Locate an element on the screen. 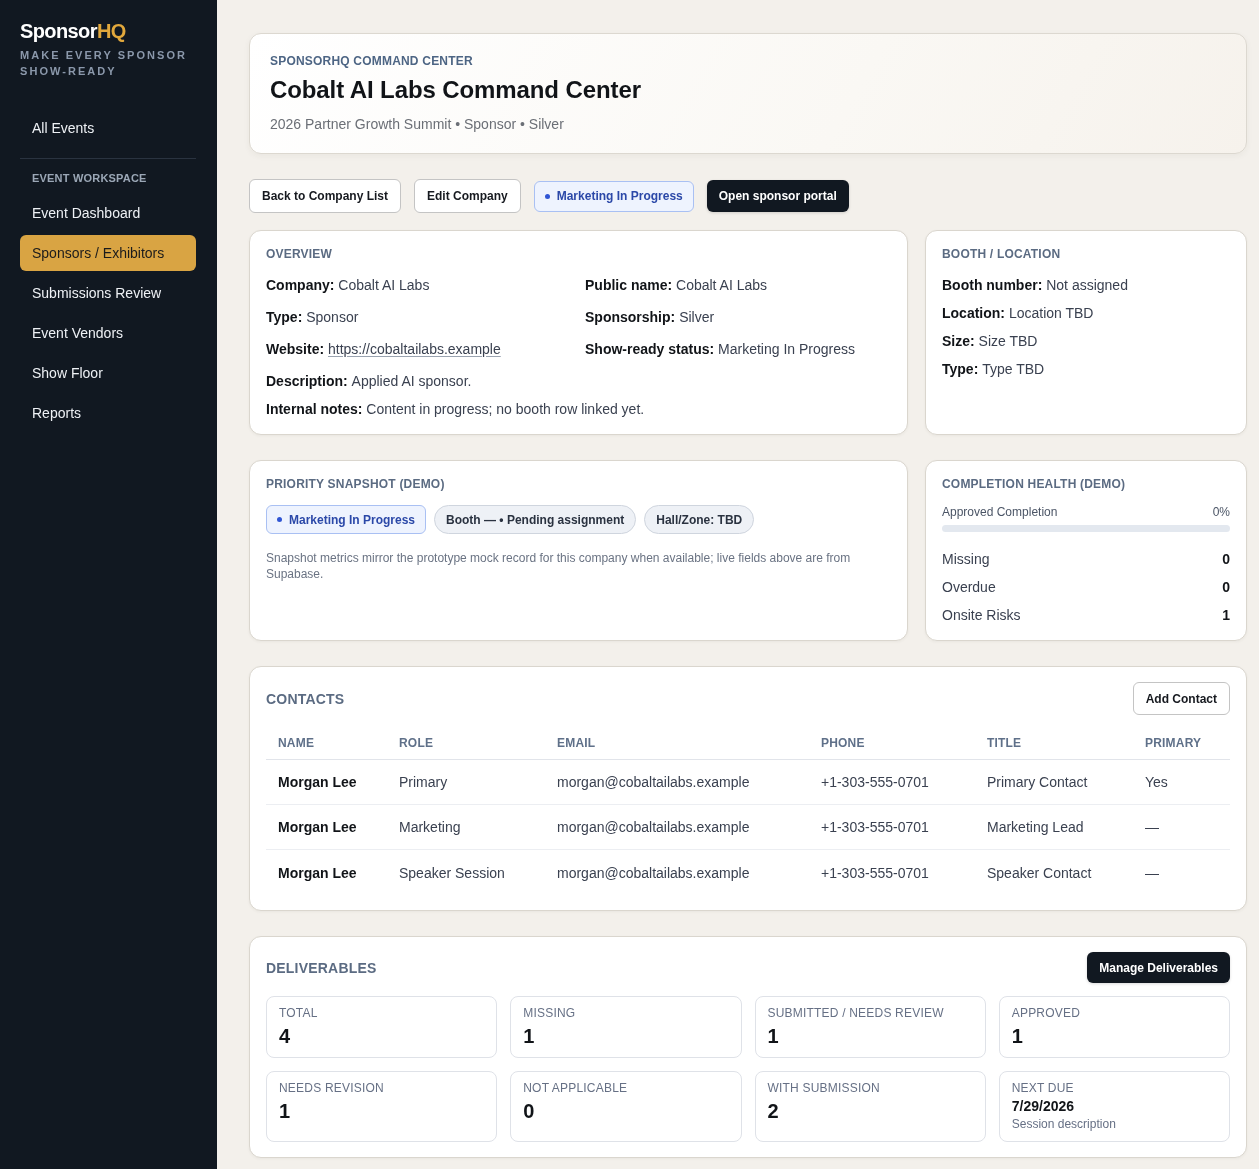 The image size is (1259, 1169). table-cell-text: Primary Contact is located at coordinates (1037, 782).